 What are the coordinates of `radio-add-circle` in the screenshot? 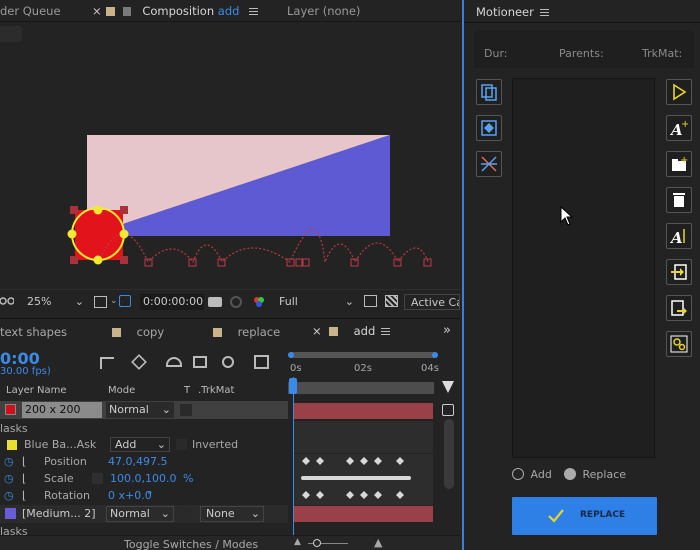 It's located at (518, 474).